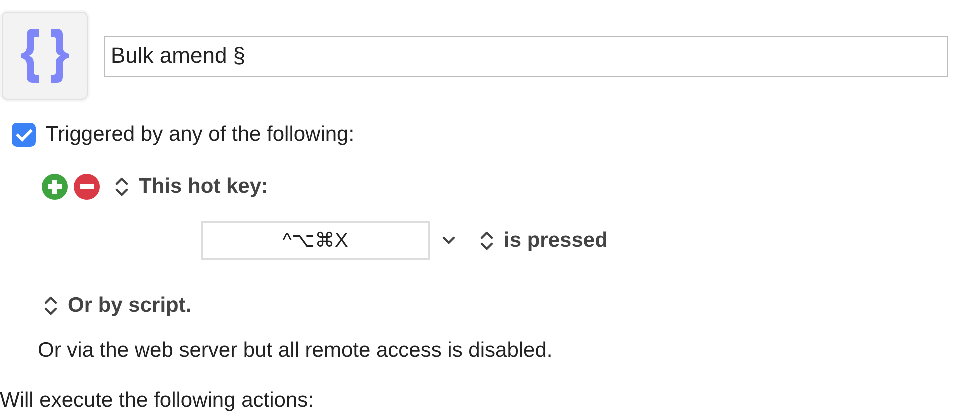 Image resolution: width=956 pixels, height=418 pixels. I want to click on web-server-note: Or via the web server but all remote access is disabled., so click(295, 351).